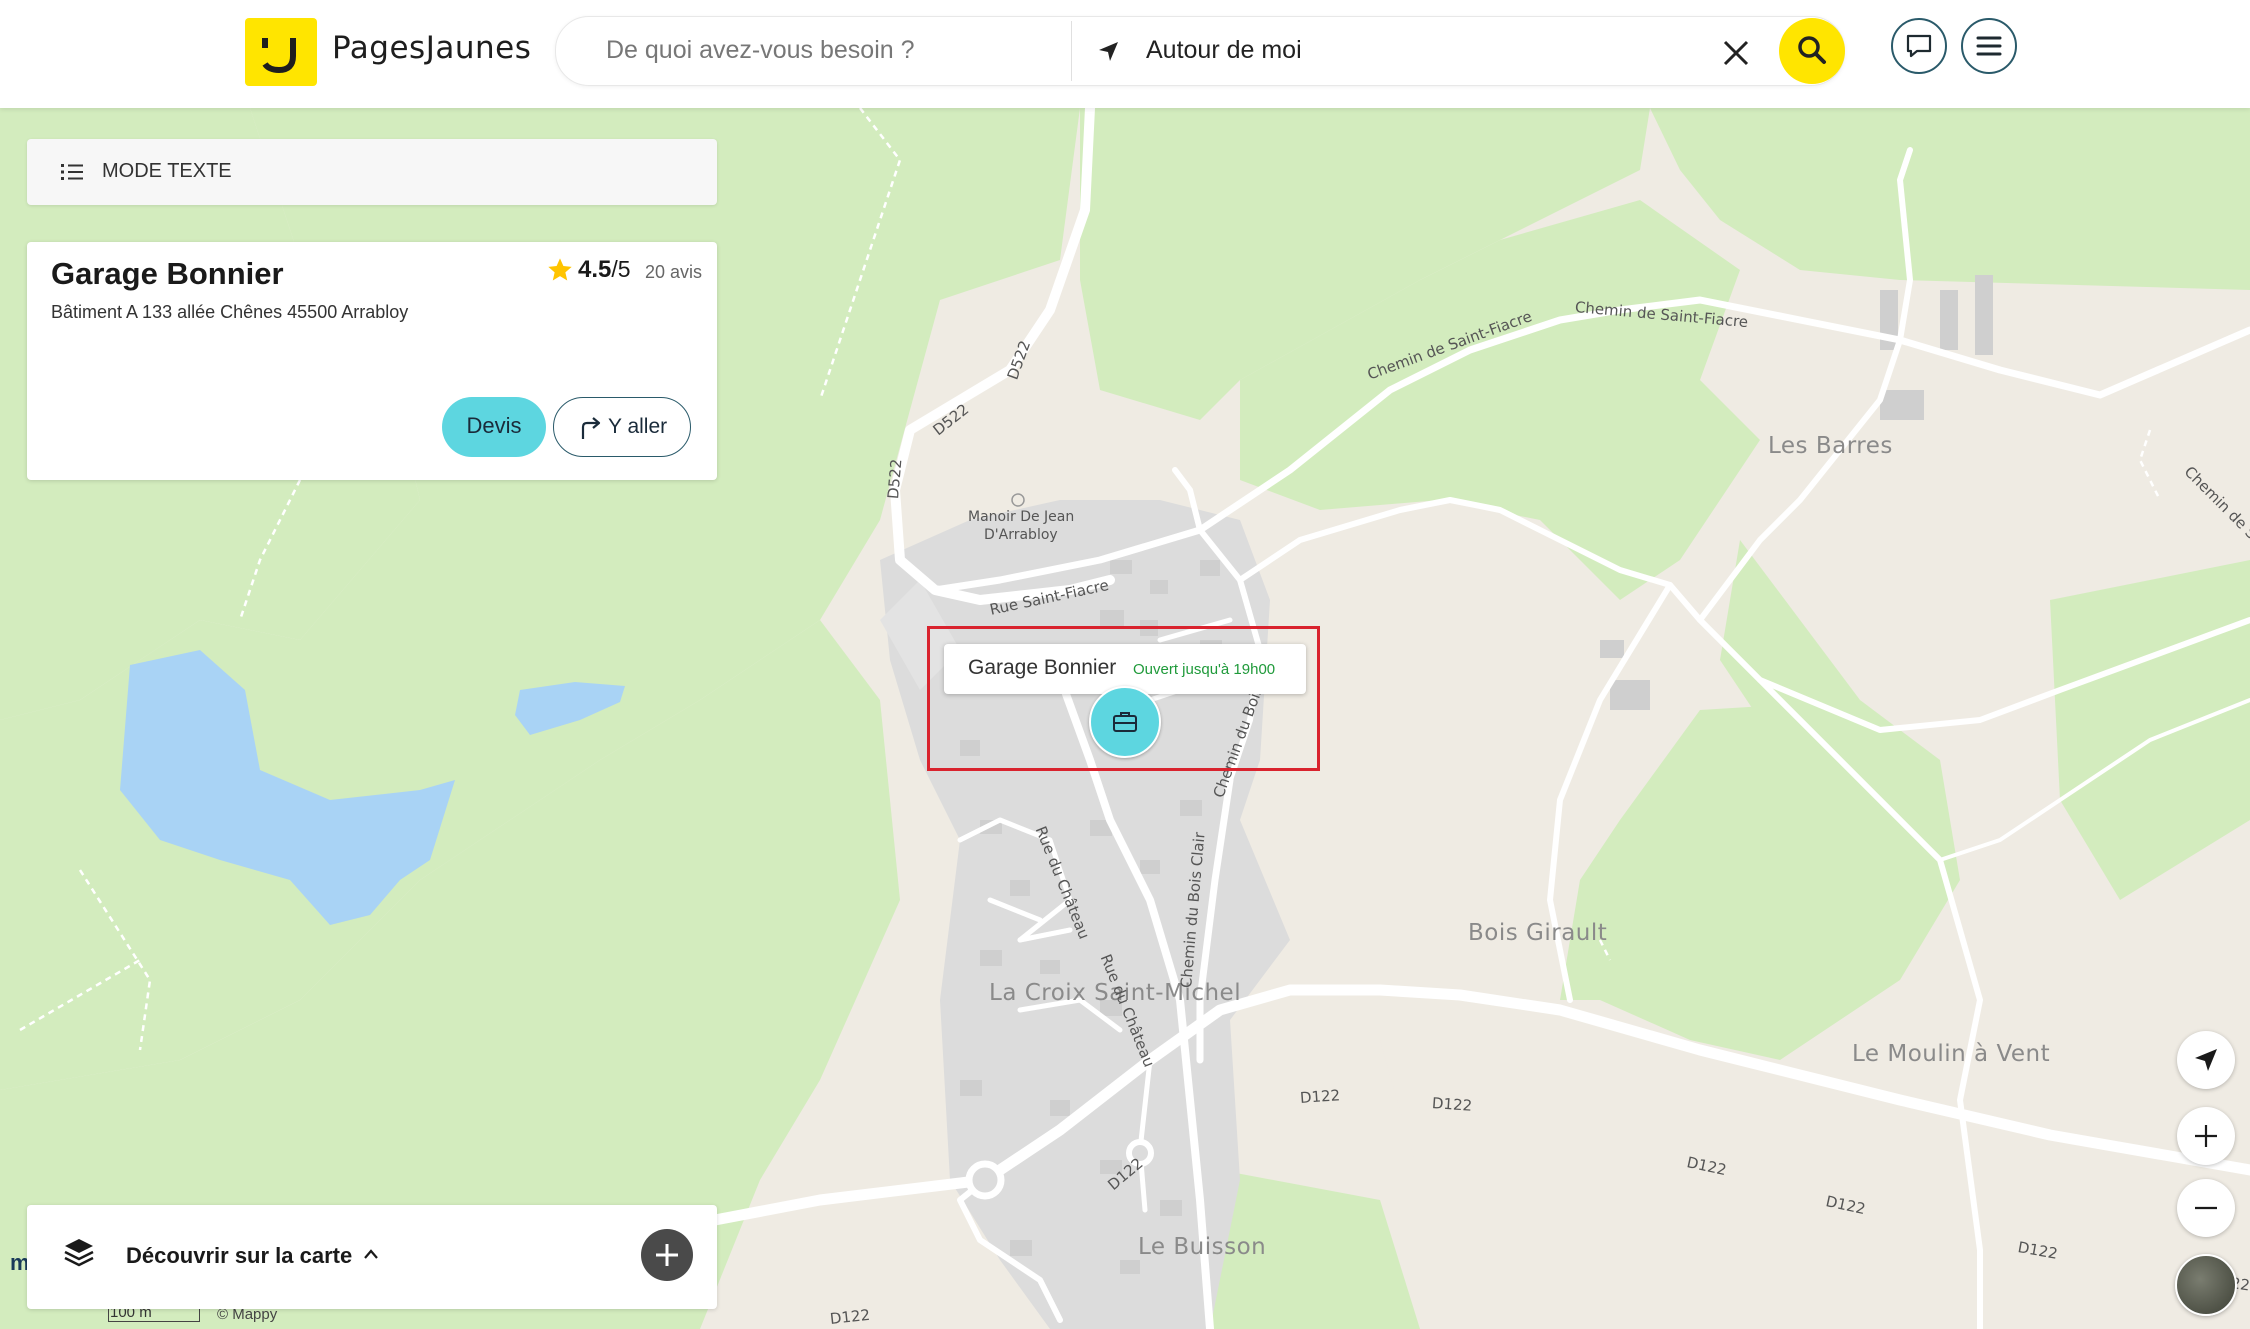 The height and width of the screenshot is (1329, 2250). Describe the element at coordinates (1071, 51) in the screenshot. I see `search-divider` at that location.